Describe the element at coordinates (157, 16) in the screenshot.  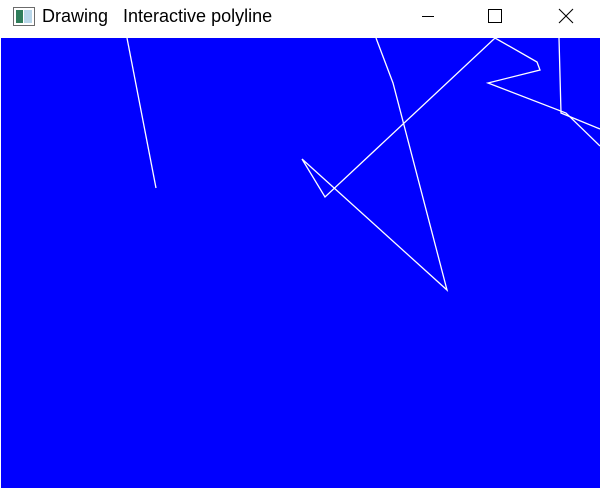
I see `window-title: Drawing Interactive polyline` at that location.